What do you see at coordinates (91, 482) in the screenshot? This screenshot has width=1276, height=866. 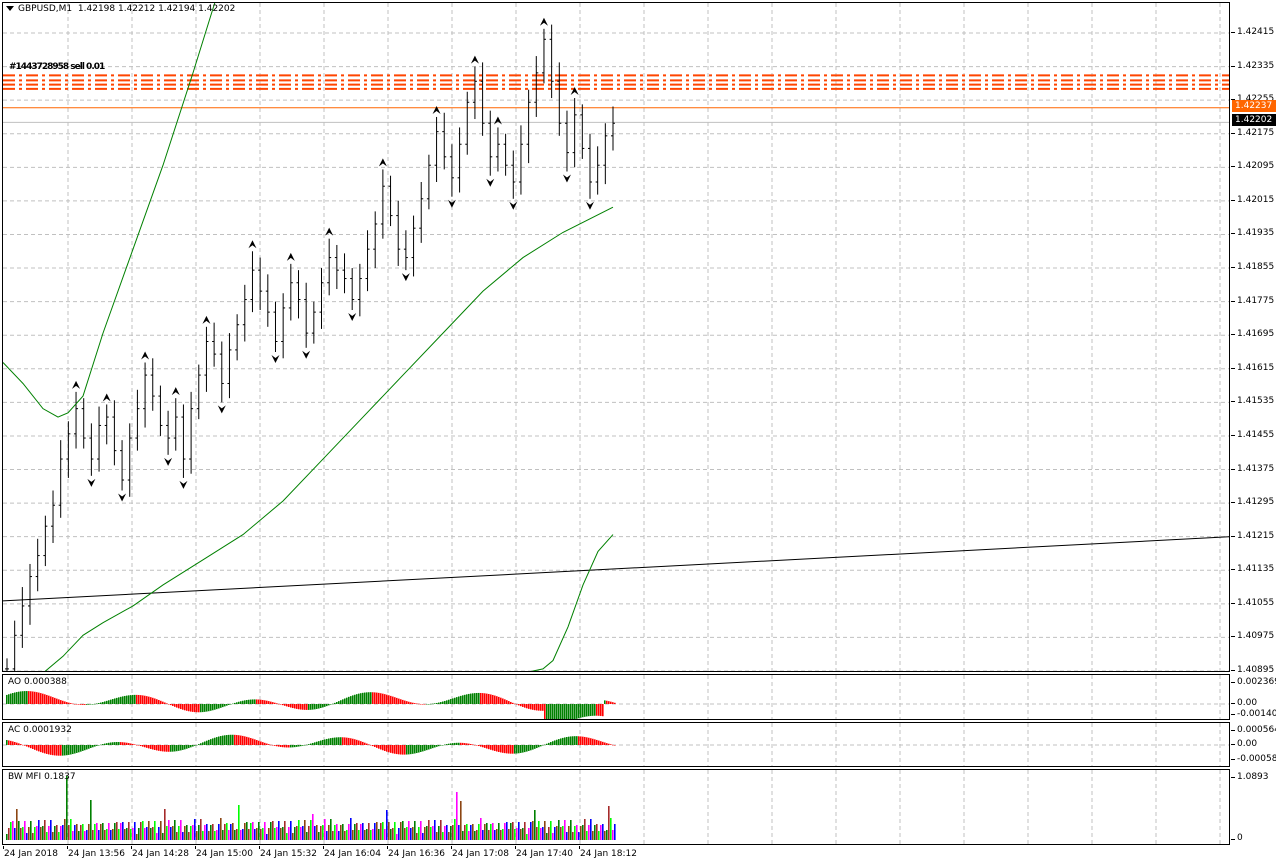 I see `fractal-down-arrow-icon` at bounding box center [91, 482].